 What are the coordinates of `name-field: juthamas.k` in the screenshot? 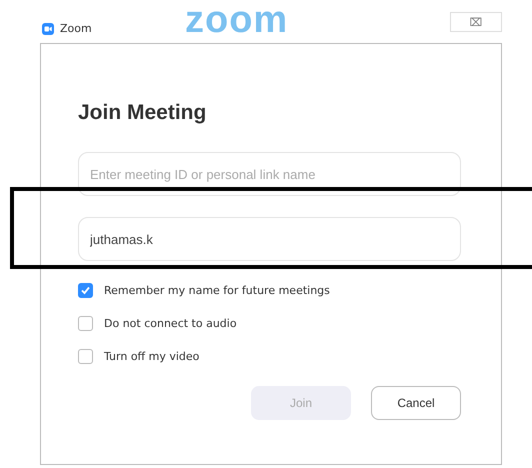 It's located at (269, 239).